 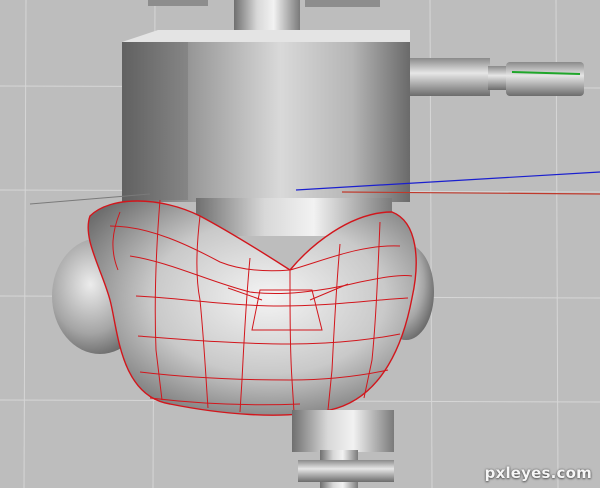 I want to click on side-rod-mesh, so click(x=496, y=77).